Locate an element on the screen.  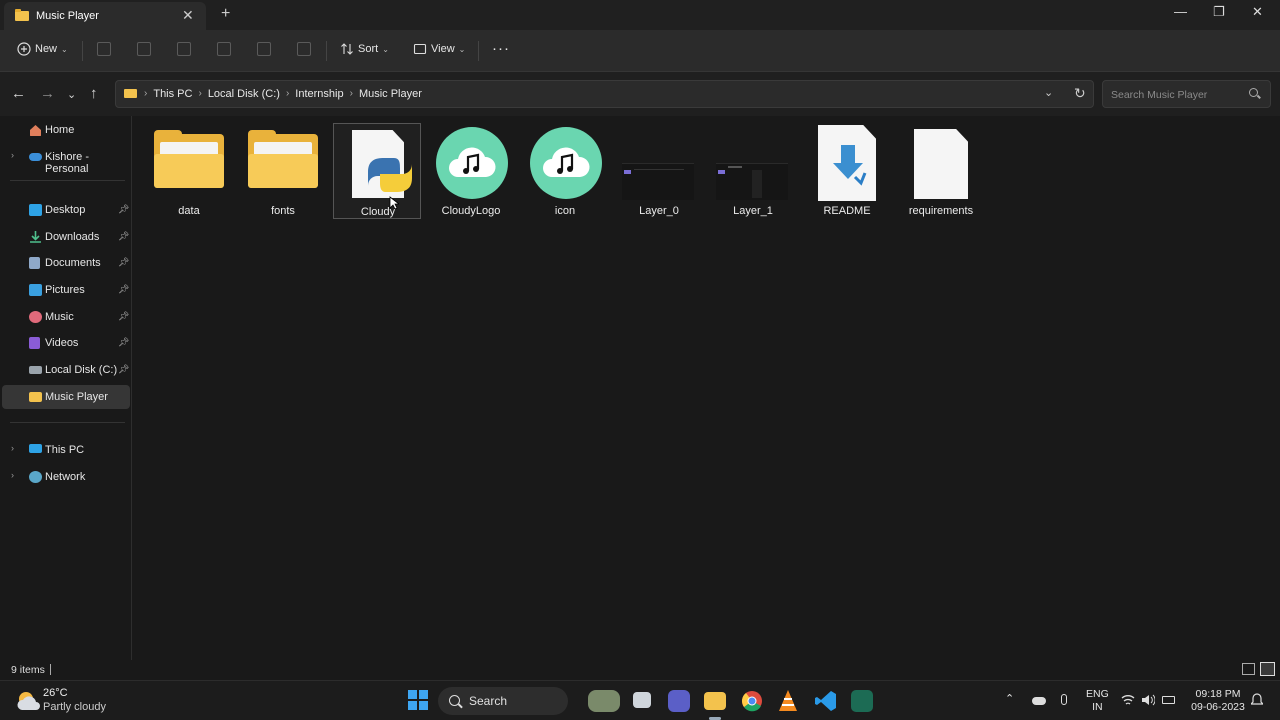
paste-icon is located at coordinates (184, 49).